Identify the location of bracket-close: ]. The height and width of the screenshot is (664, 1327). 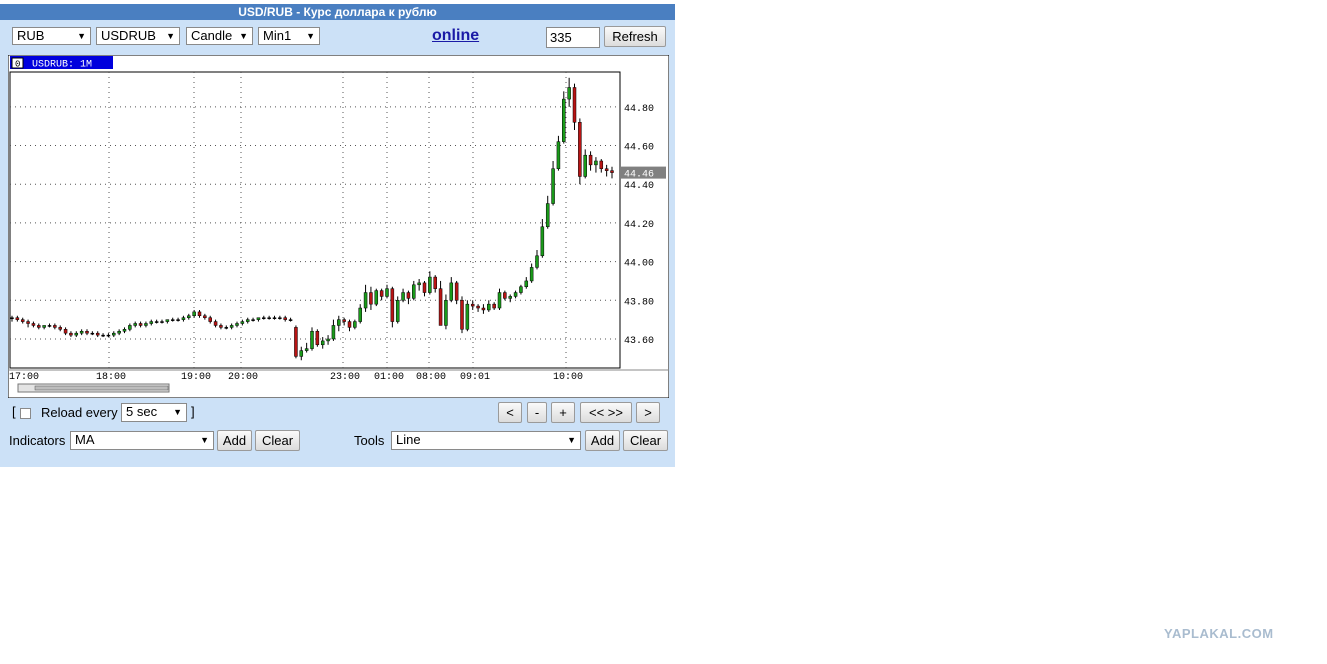
(193, 411).